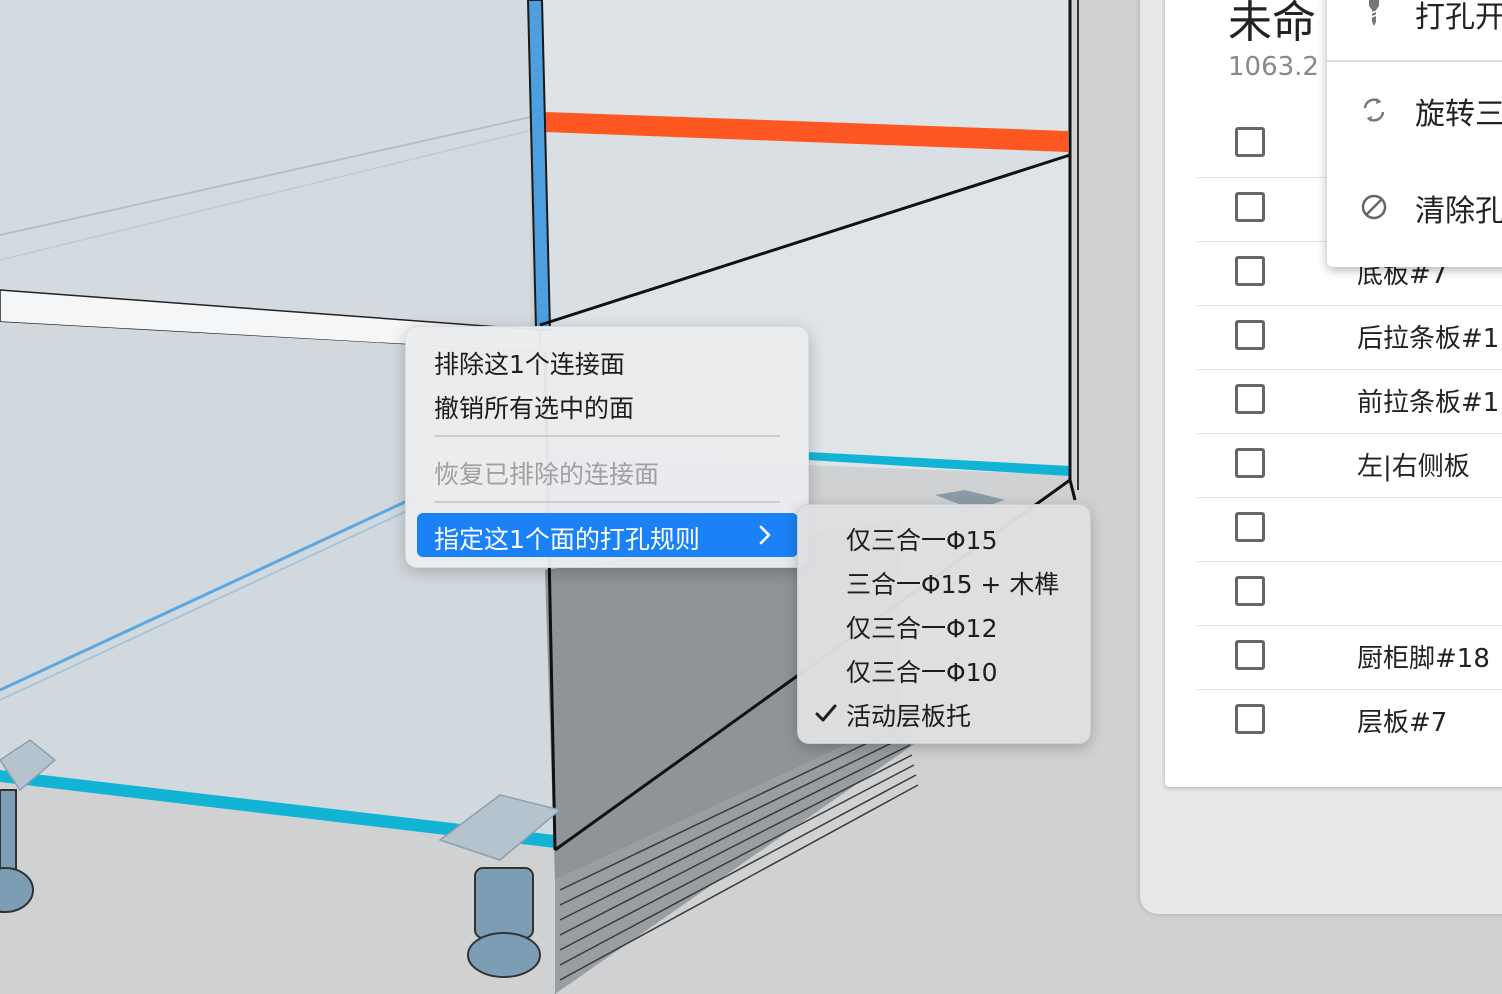 The height and width of the screenshot is (994, 1502). What do you see at coordinates (607, 447) in the screenshot?
I see `context-menu: 排除这1个连接面 撤销所有选中的面 恢复已排除的连接面 指定这1个面的打孔规则` at bounding box center [607, 447].